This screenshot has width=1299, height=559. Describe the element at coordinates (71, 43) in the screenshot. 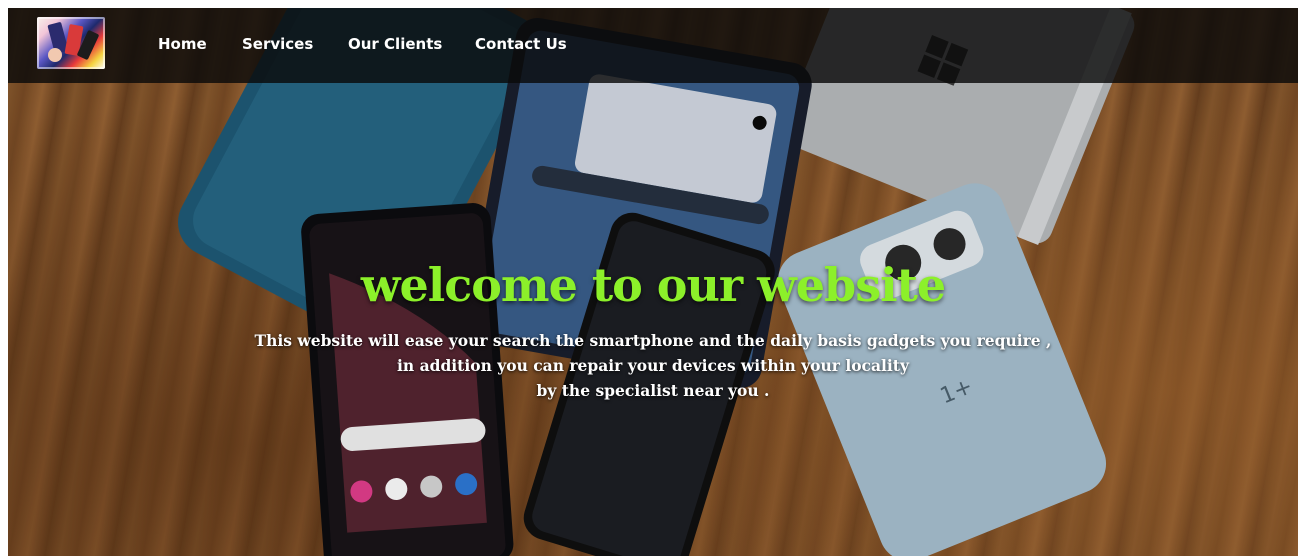

I see `colorful-phones-logo-icon` at that location.